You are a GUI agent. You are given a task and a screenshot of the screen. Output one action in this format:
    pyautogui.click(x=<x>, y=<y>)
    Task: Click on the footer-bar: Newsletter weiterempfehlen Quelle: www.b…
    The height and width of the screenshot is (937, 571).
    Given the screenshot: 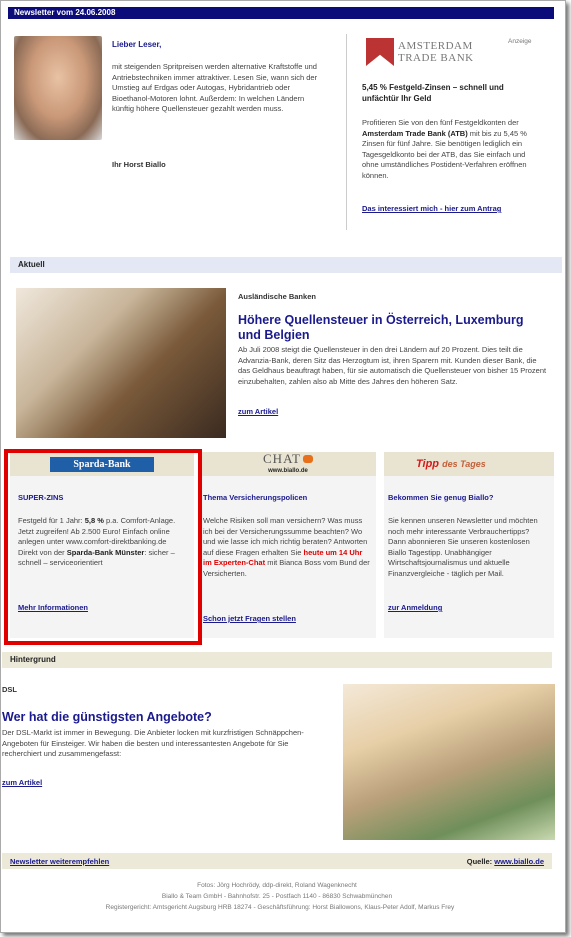 What is the action you would take?
    pyautogui.click(x=277, y=861)
    